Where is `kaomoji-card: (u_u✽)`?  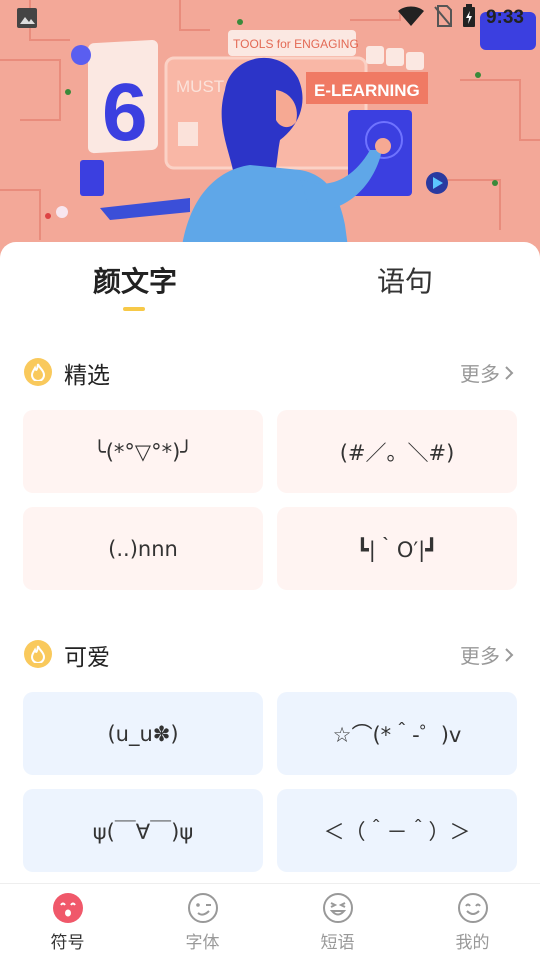
kaomoji-card: (u_u✽) is located at coordinates (143, 733).